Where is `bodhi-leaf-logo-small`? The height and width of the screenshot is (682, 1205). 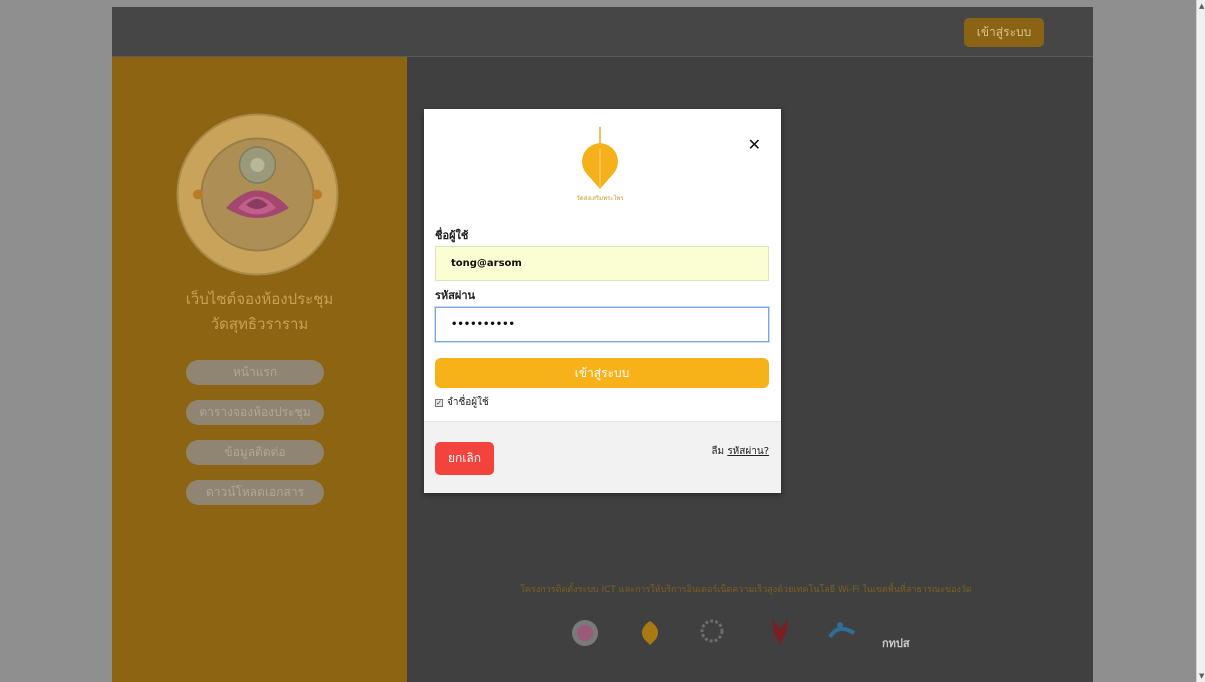
bodhi-leaf-logo-small is located at coordinates (650, 633).